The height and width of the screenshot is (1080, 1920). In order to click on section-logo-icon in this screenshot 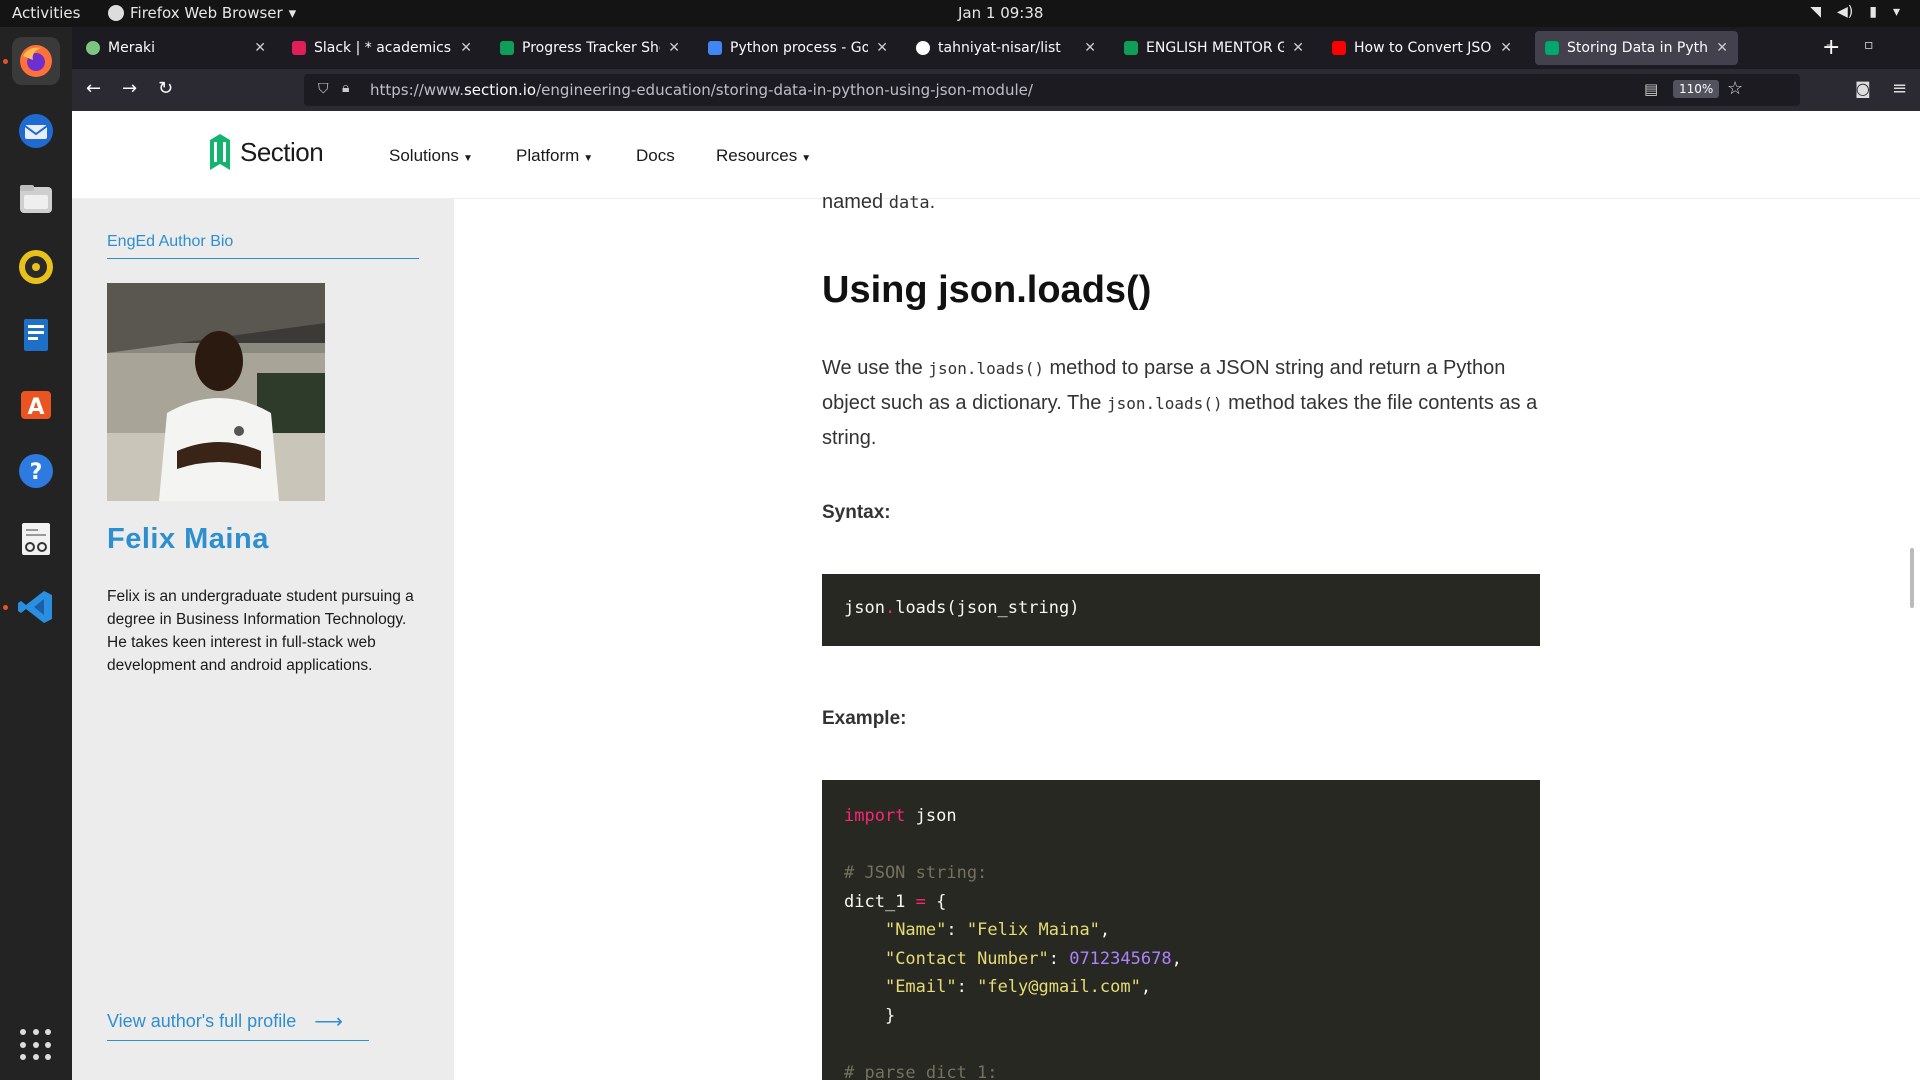, I will do `click(220, 152)`.